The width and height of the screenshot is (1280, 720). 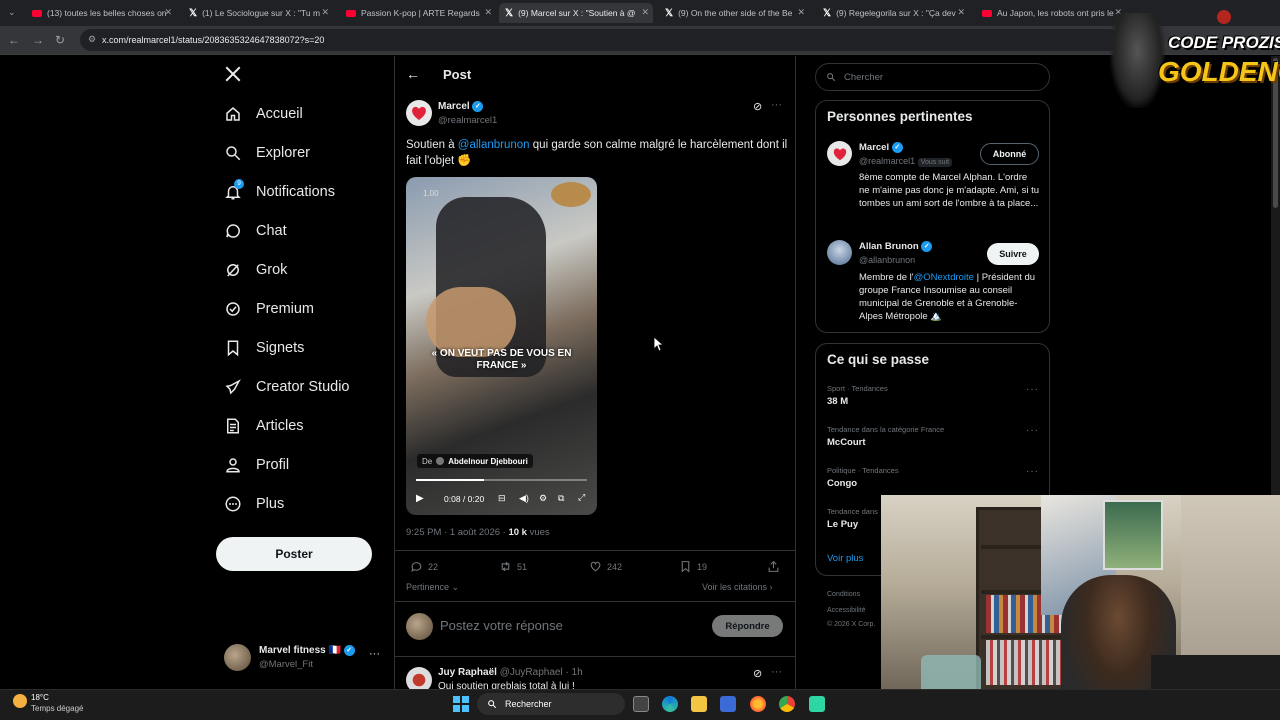 I want to click on person-handle: @allanbrunon, so click(x=887, y=260).